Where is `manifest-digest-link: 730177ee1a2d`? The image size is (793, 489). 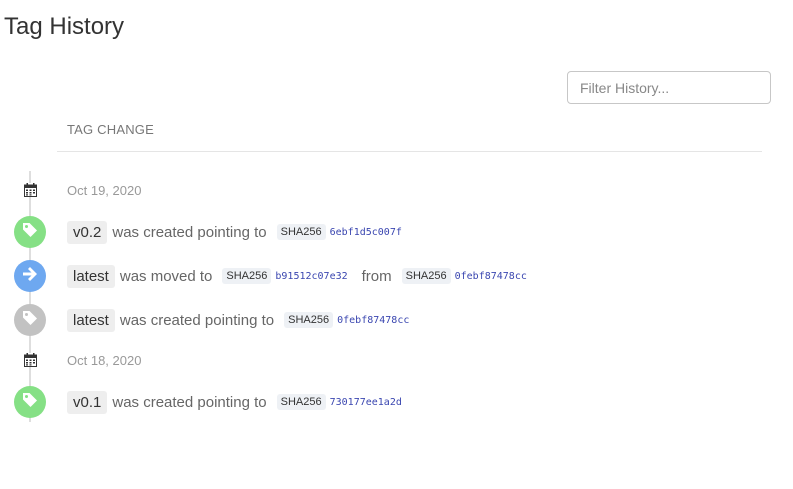 manifest-digest-link: 730177ee1a2d is located at coordinates (366, 402).